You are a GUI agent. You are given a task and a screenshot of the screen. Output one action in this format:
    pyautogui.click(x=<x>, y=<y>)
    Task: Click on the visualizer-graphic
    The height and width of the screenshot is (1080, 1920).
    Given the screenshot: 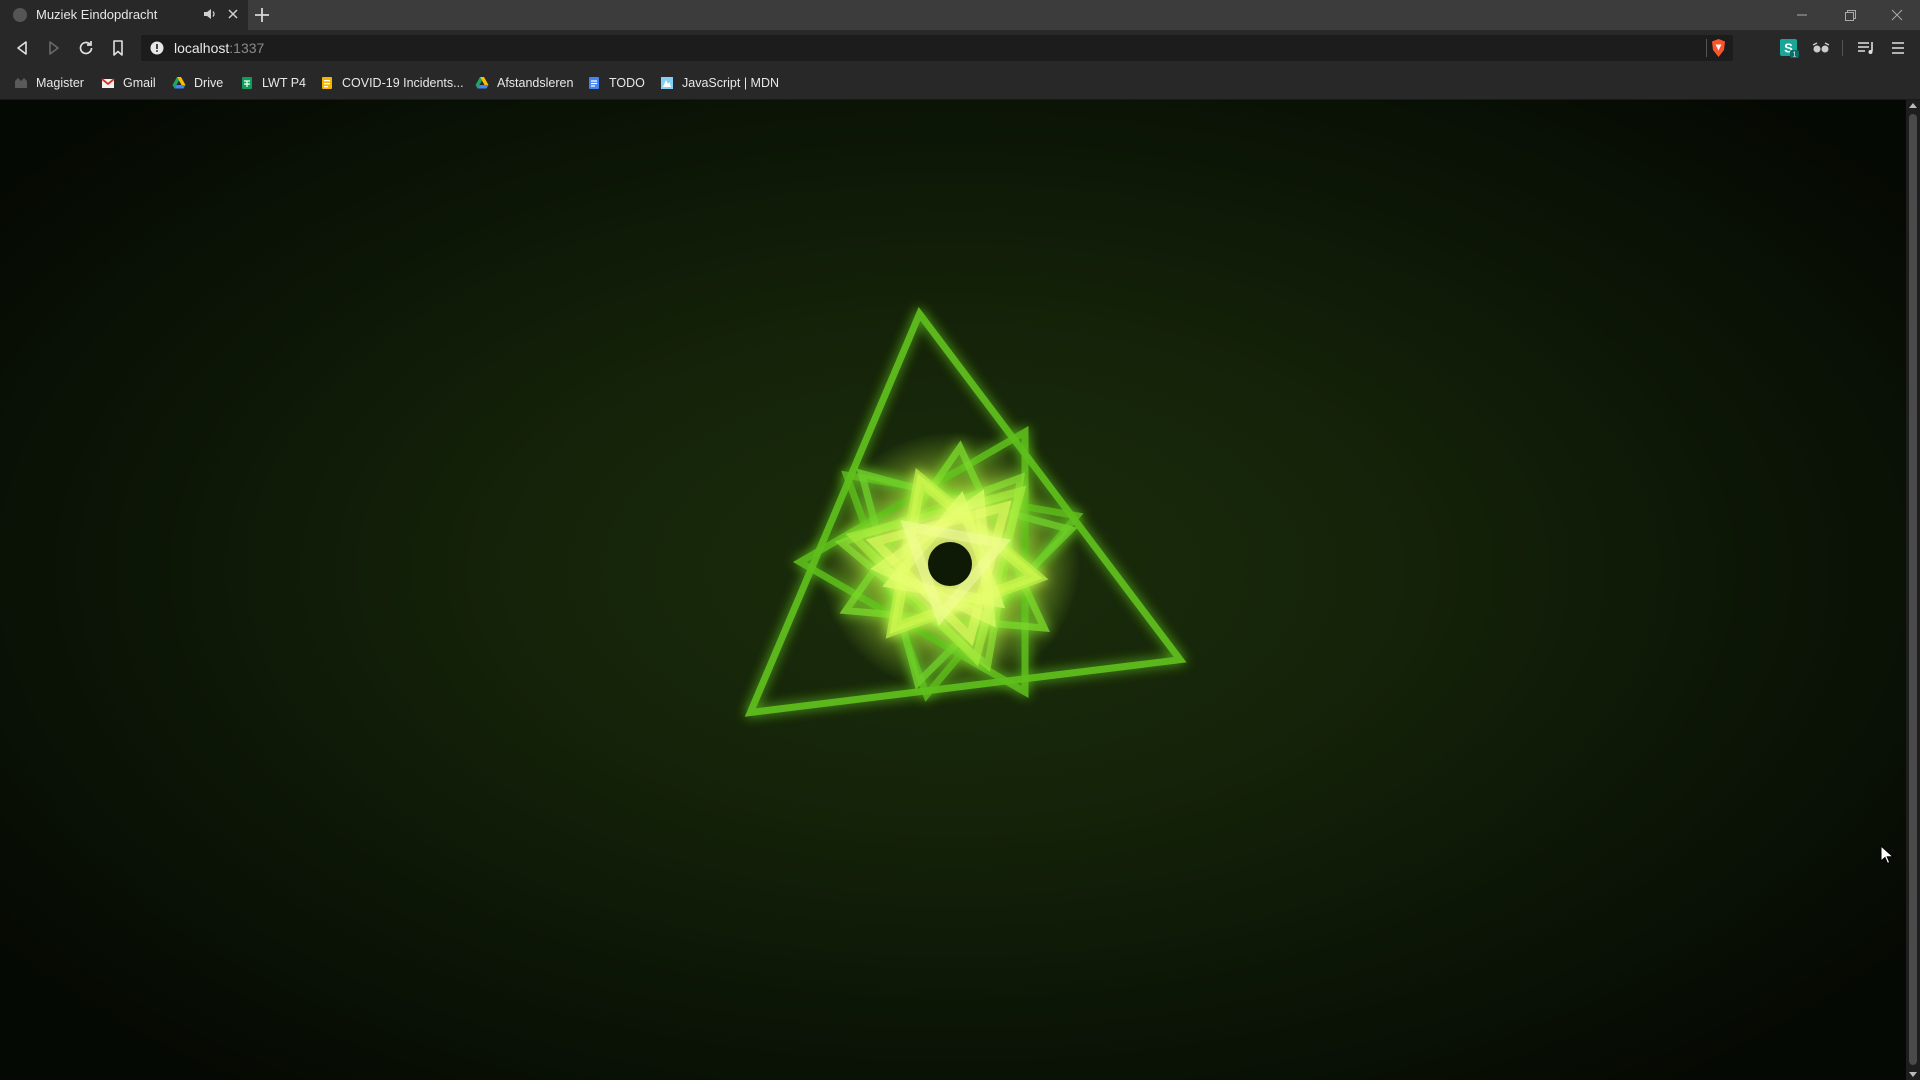 What is the action you would take?
    pyautogui.click(x=965, y=511)
    